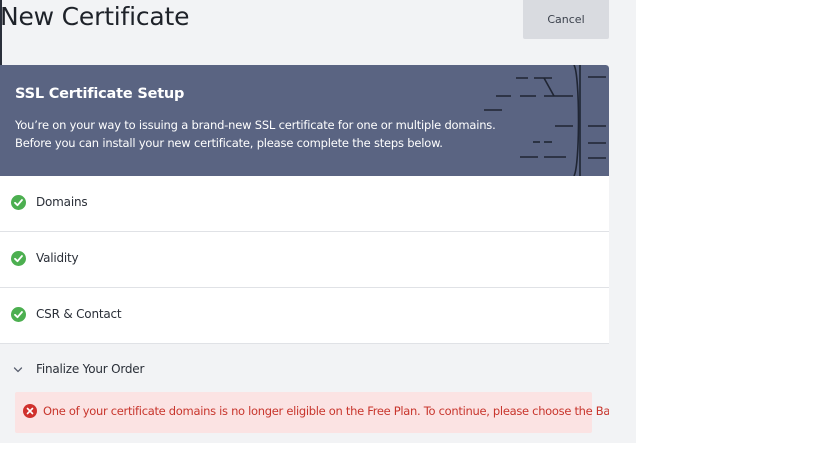 This screenshot has height=458, width=837. Describe the element at coordinates (545, 120) in the screenshot. I see `banner-illustration-icon` at that location.